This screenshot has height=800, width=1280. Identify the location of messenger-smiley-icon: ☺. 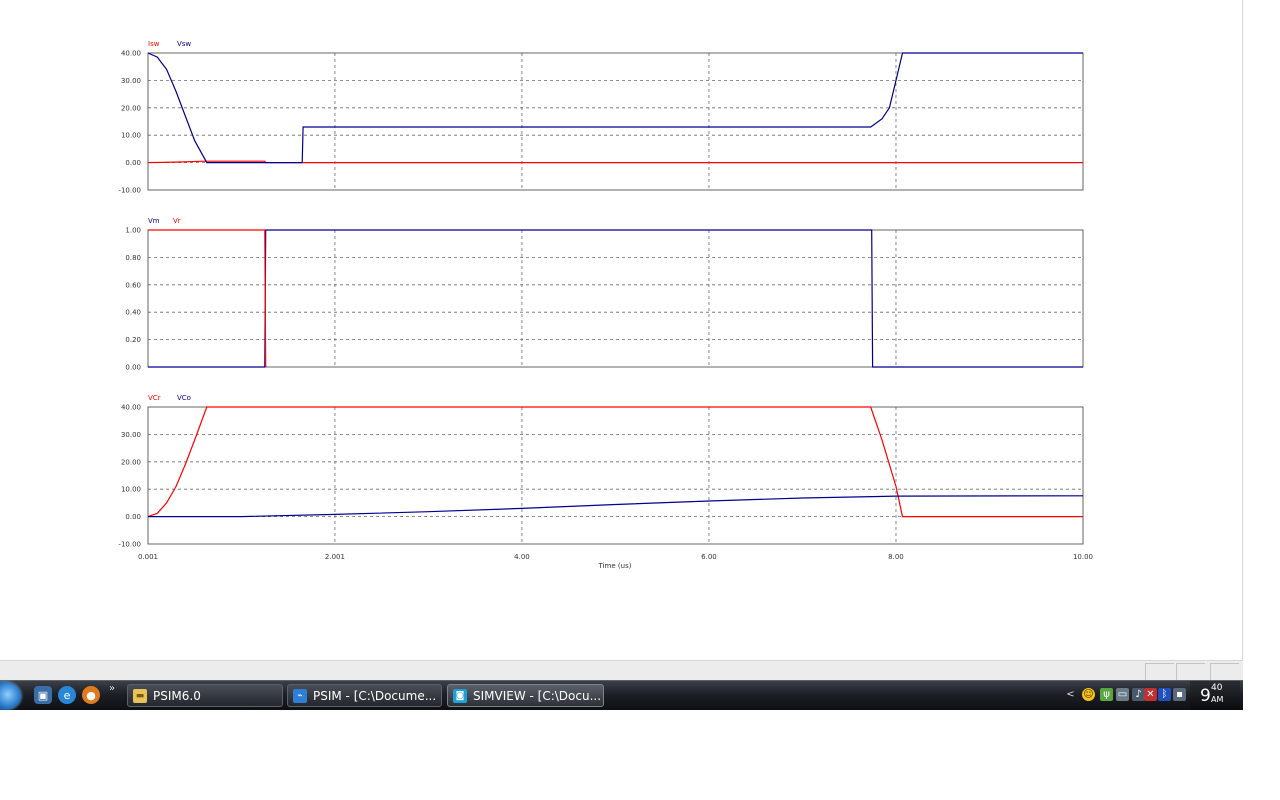
(1088, 694).